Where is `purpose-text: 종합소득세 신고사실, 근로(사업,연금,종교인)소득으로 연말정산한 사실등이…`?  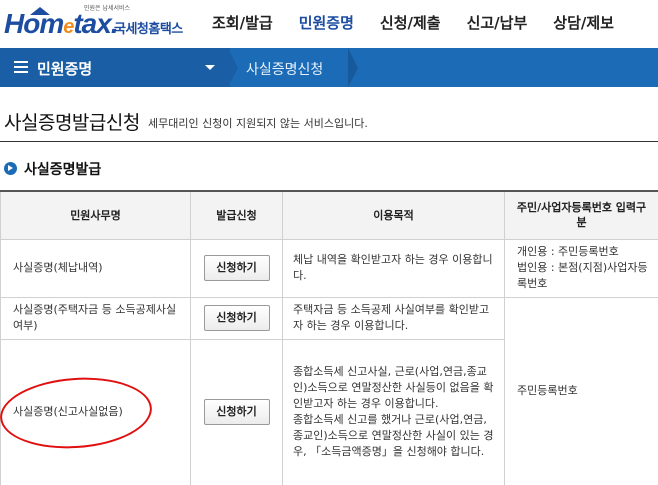
purpose-text: 종합소득세 신고사실, 근로(사업,연금,종교인)소득으로 연말정산한 사실등이… is located at coordinates (393, 411).